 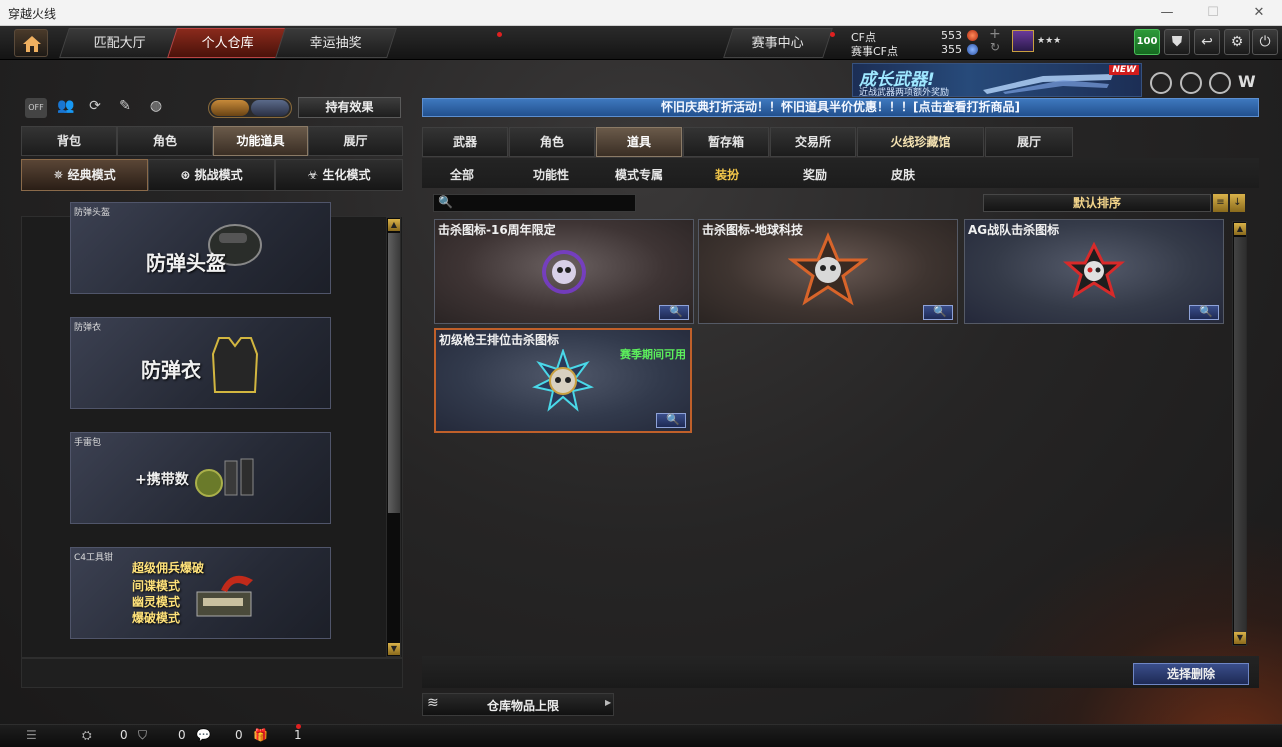 I want to click on item-name: 击杀图标-16周年限定, so click(x=497, y=230).